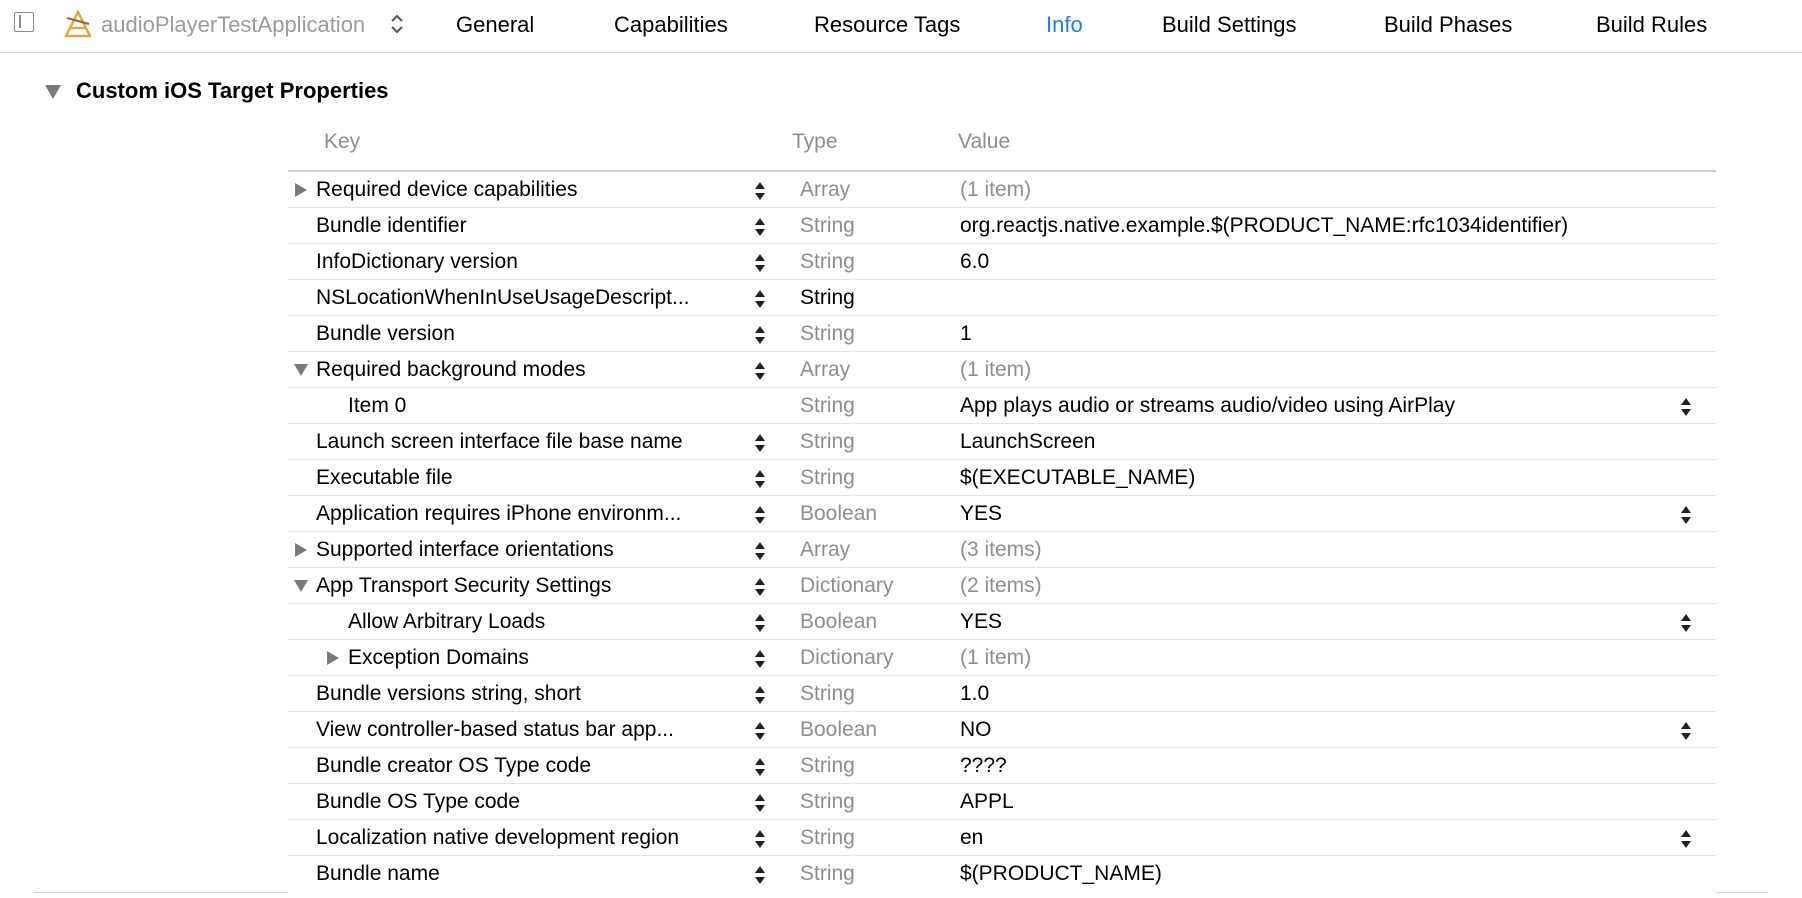 This screenshot has width=1802, height=898. Describe the element at coordinates (378, 874) in the screenshot. I see `row-key: Bundle name` at that location.